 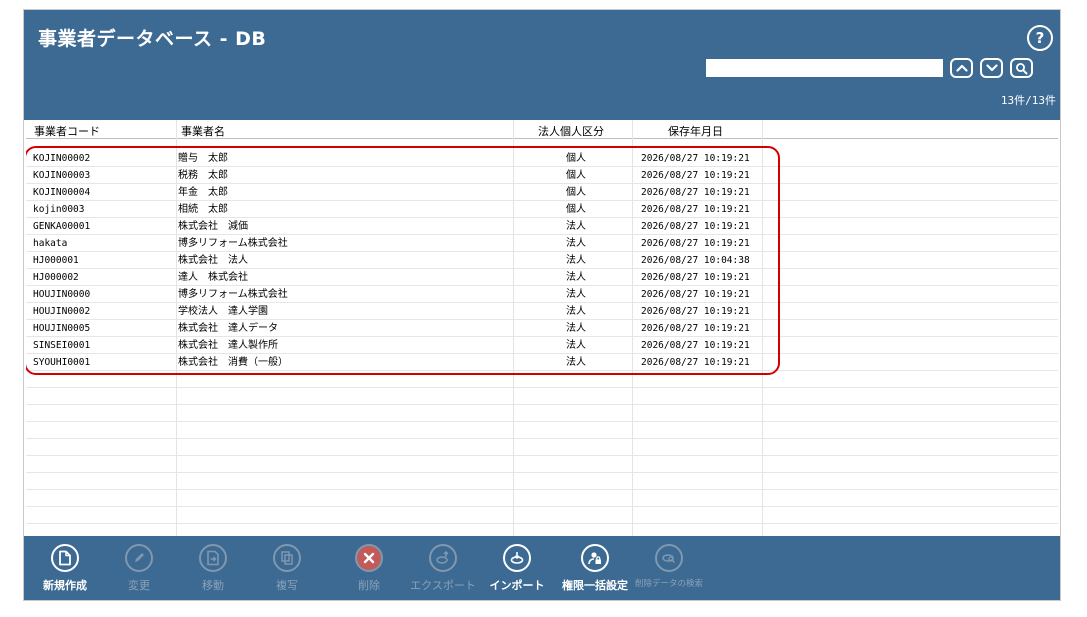 I want to click on app-title: 事業者データベース - DB, so click(x=152, y=39).